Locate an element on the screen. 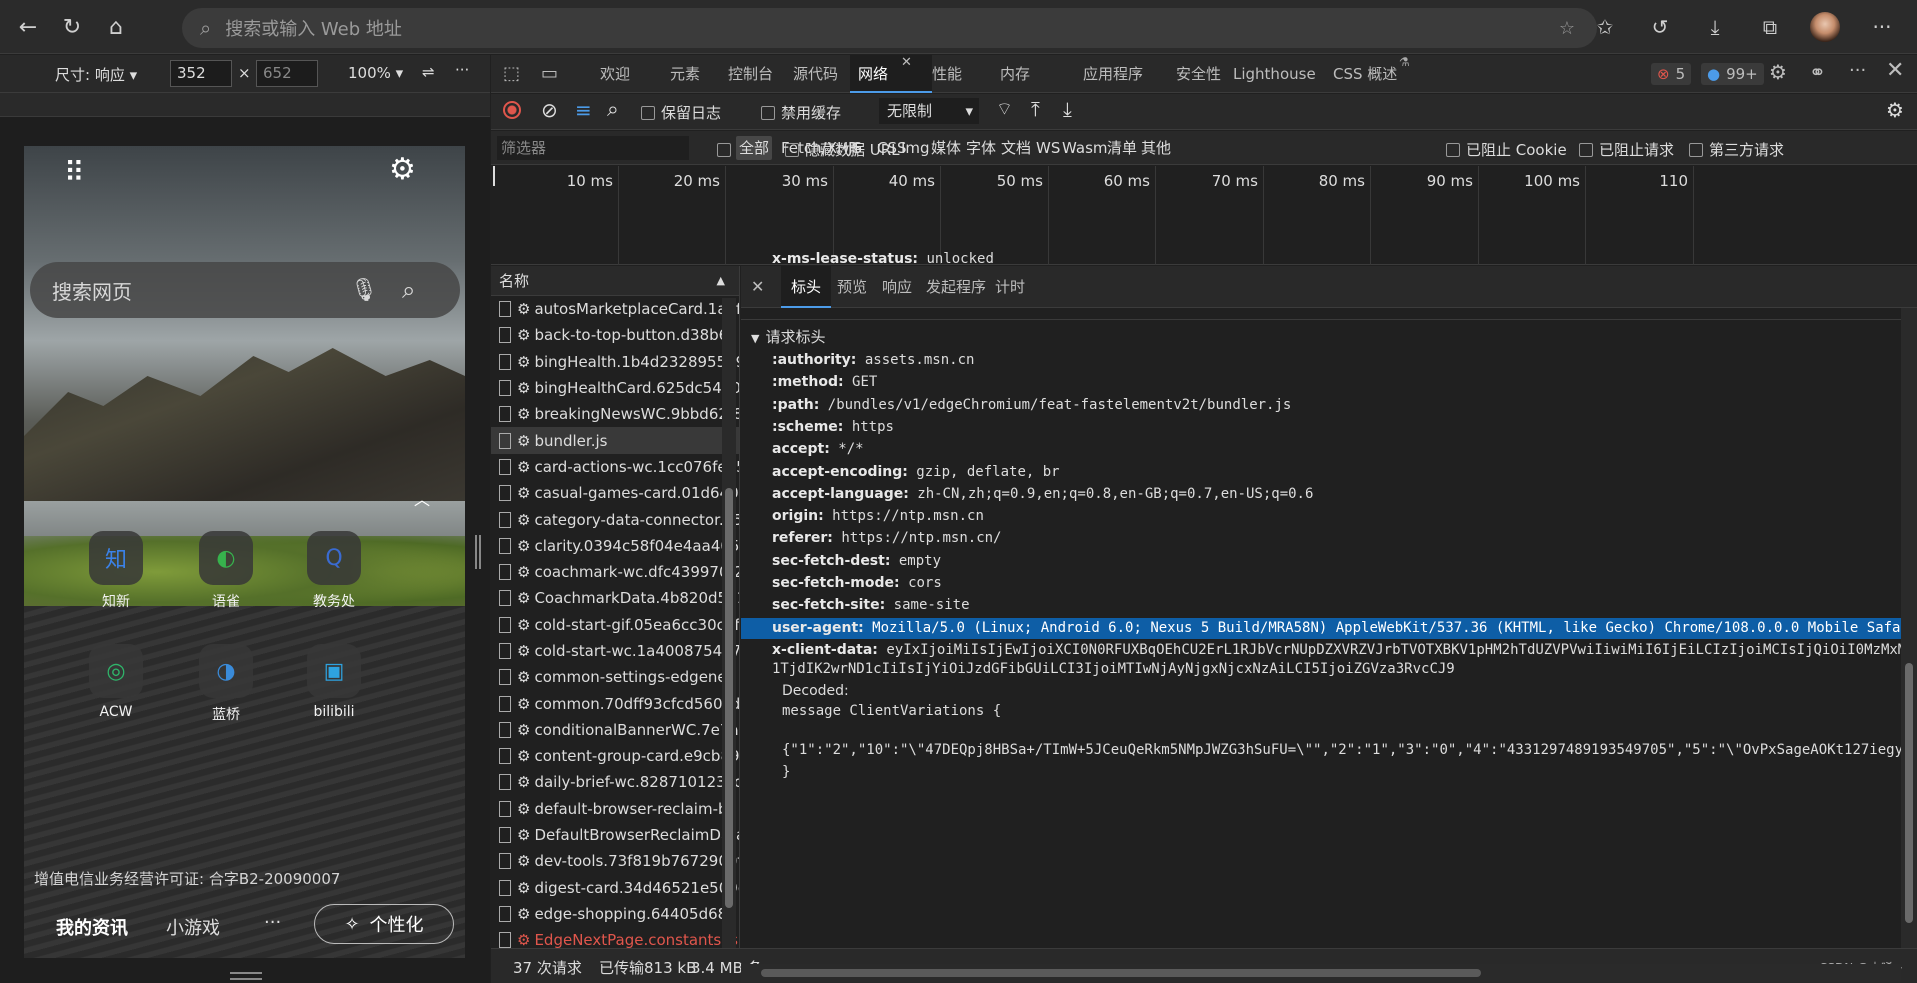 This screenshot has height=983, width=1917. close-detail-icon: ✕ is located at coordinates (757, 286).